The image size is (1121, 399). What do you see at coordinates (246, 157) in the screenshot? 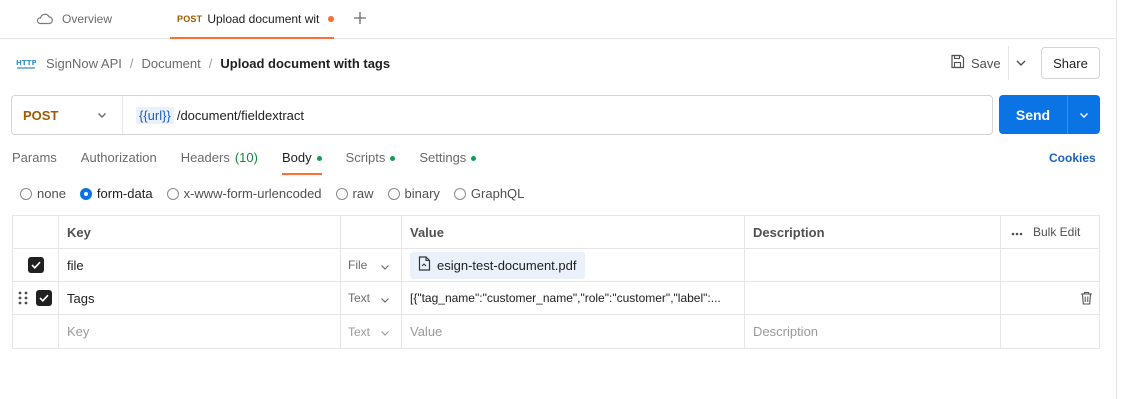
I see `headers-count: (10)` at bounding box center [246, 157].